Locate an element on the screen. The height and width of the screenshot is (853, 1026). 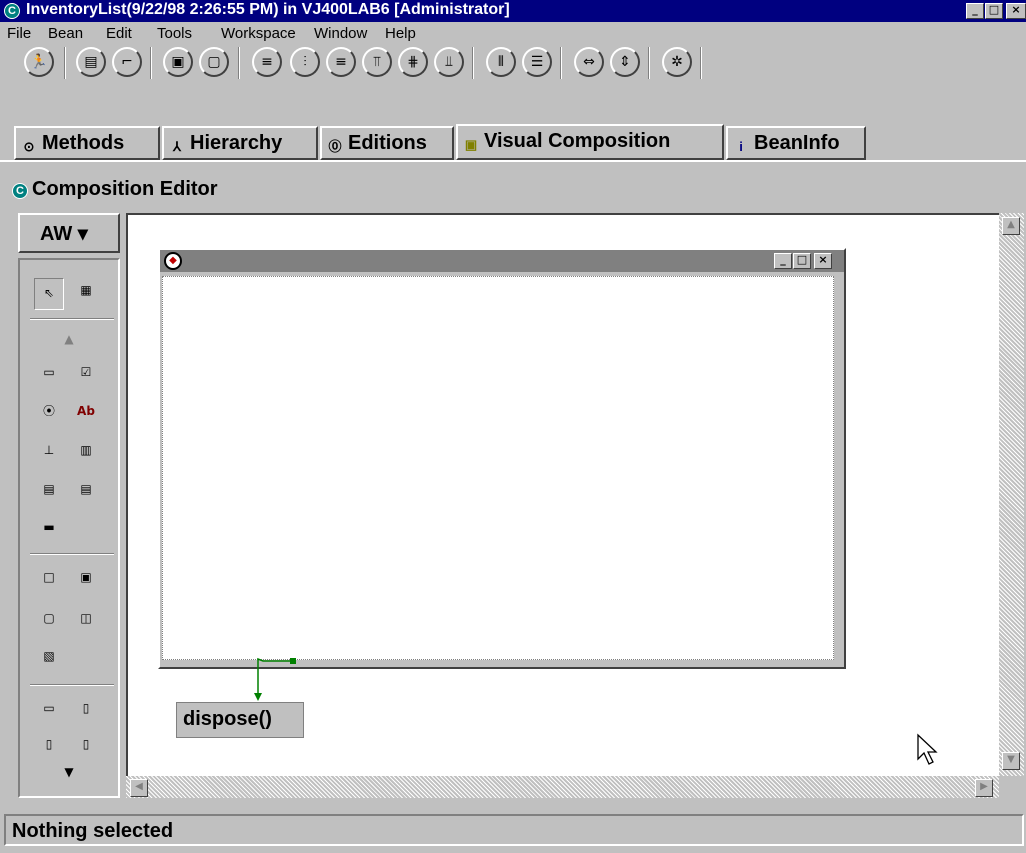
tab-divider is located at coordinates (513, 161).